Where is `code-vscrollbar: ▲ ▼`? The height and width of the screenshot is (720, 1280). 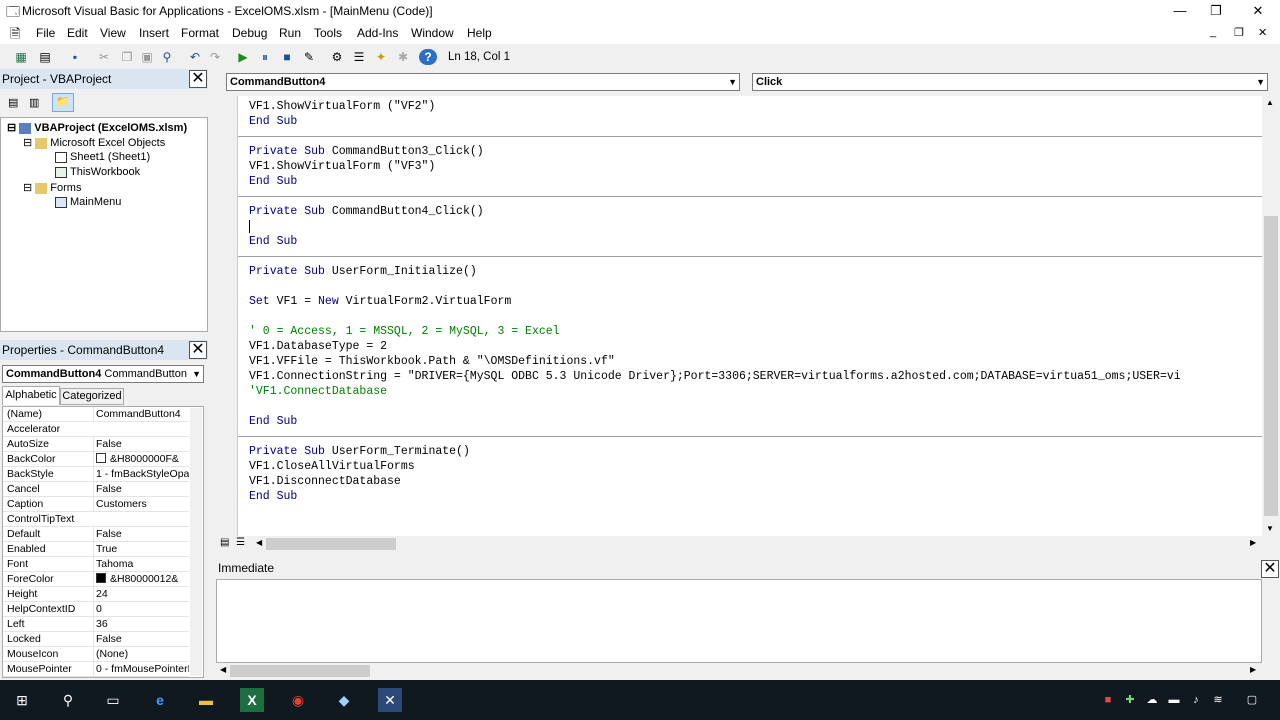
code-vscrollbar: ▲ ▼ is located at coordinates (1271, 316).